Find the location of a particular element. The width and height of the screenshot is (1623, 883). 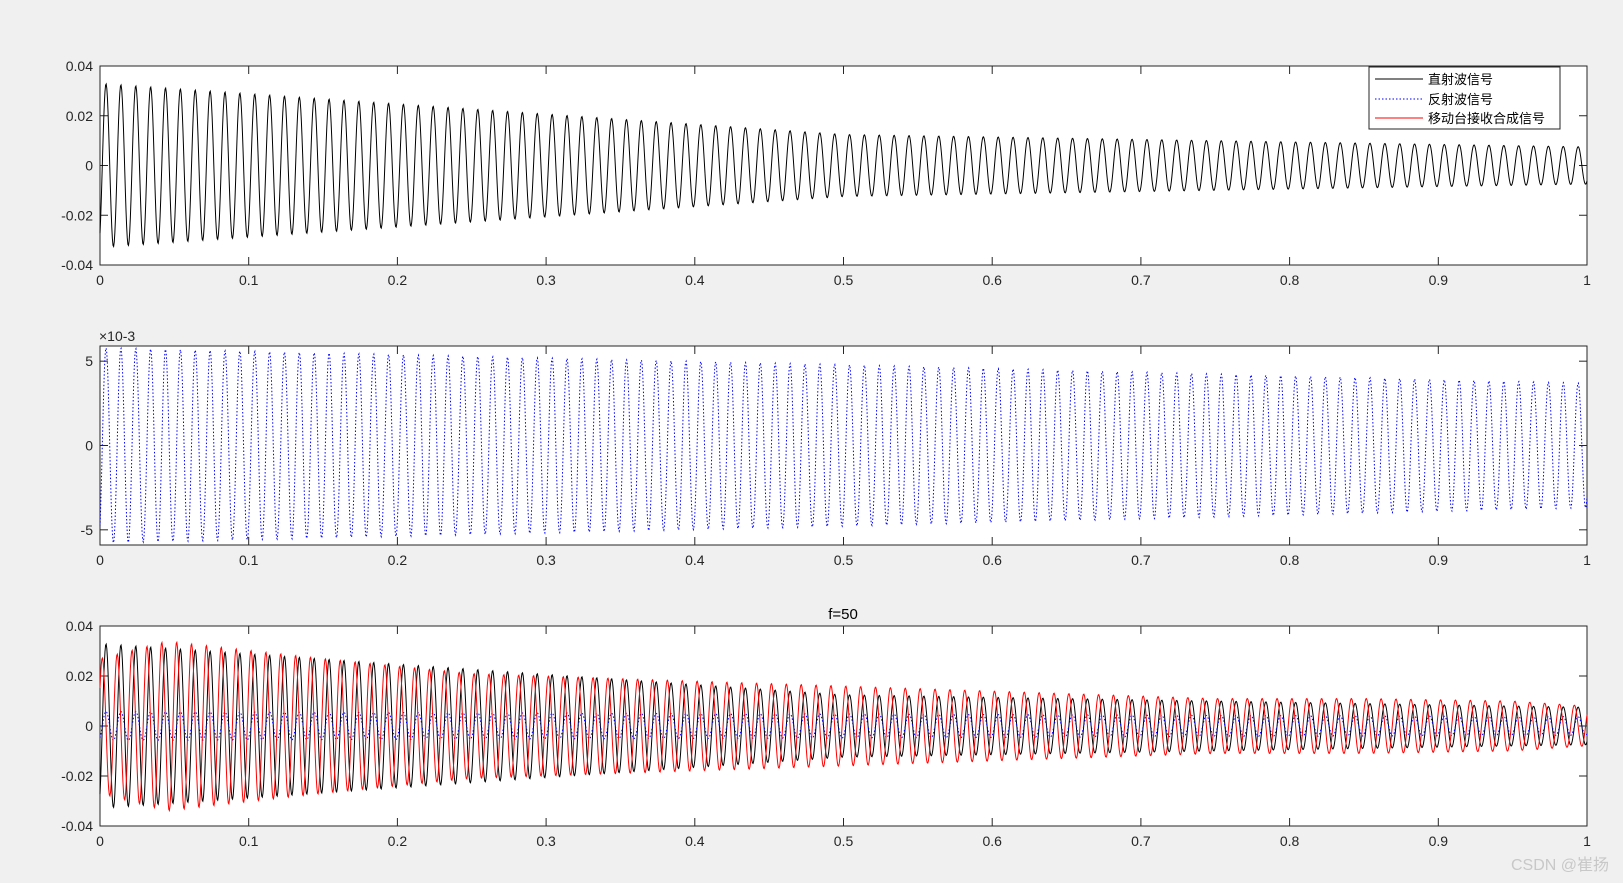

y-tick-label: -5 is located at coordinates (87, 530).